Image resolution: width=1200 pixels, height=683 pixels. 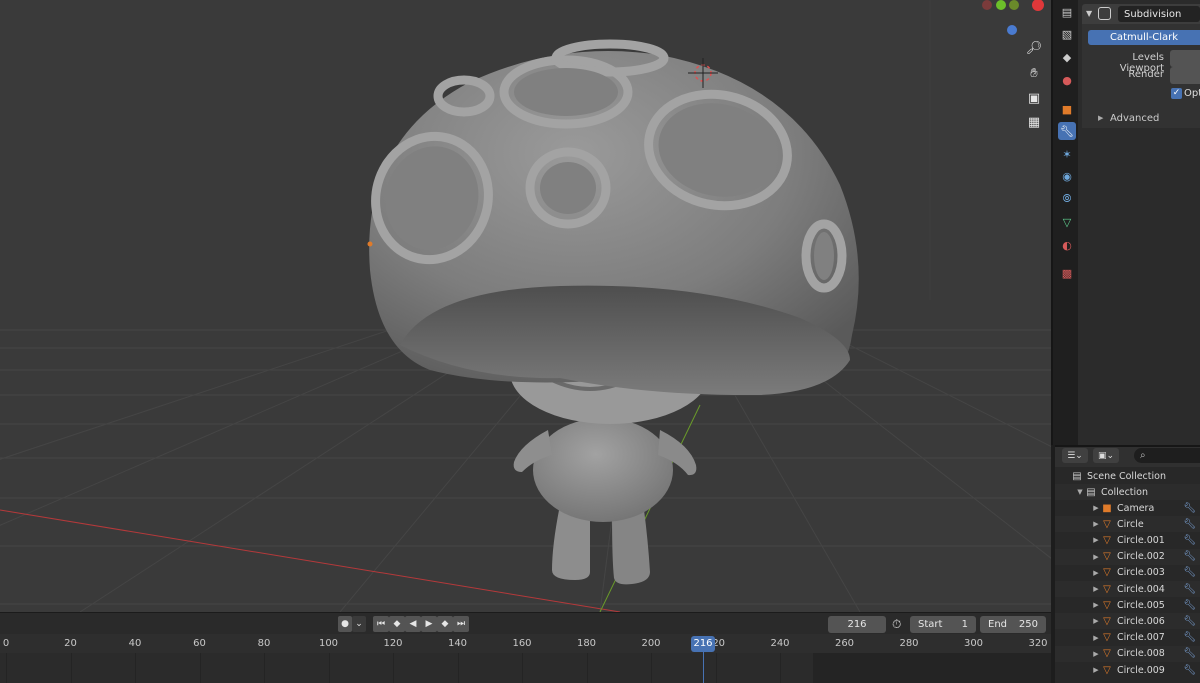 I want to click on outliner-item-label: Circle, so click(x=1130, y=524).